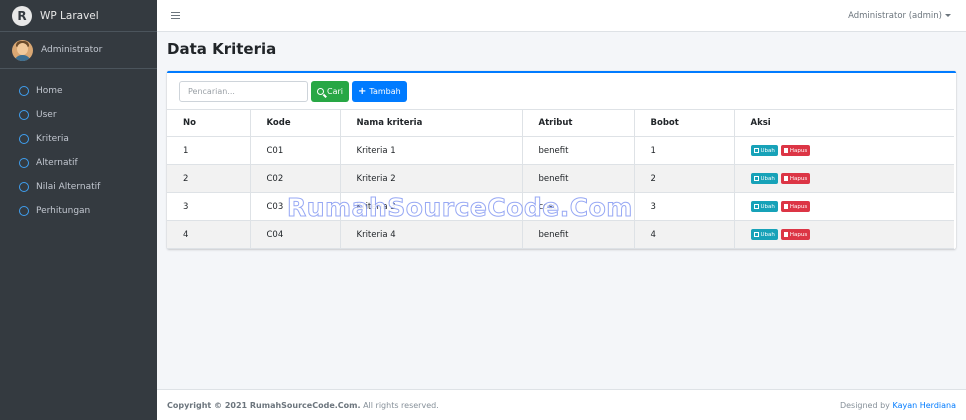 The height and width of the screenshot is (420, 966). Describe the element at coordinates (430, 123) in the screenshot. I see `header-nama-kriteria: Nama kriteria` at that location.